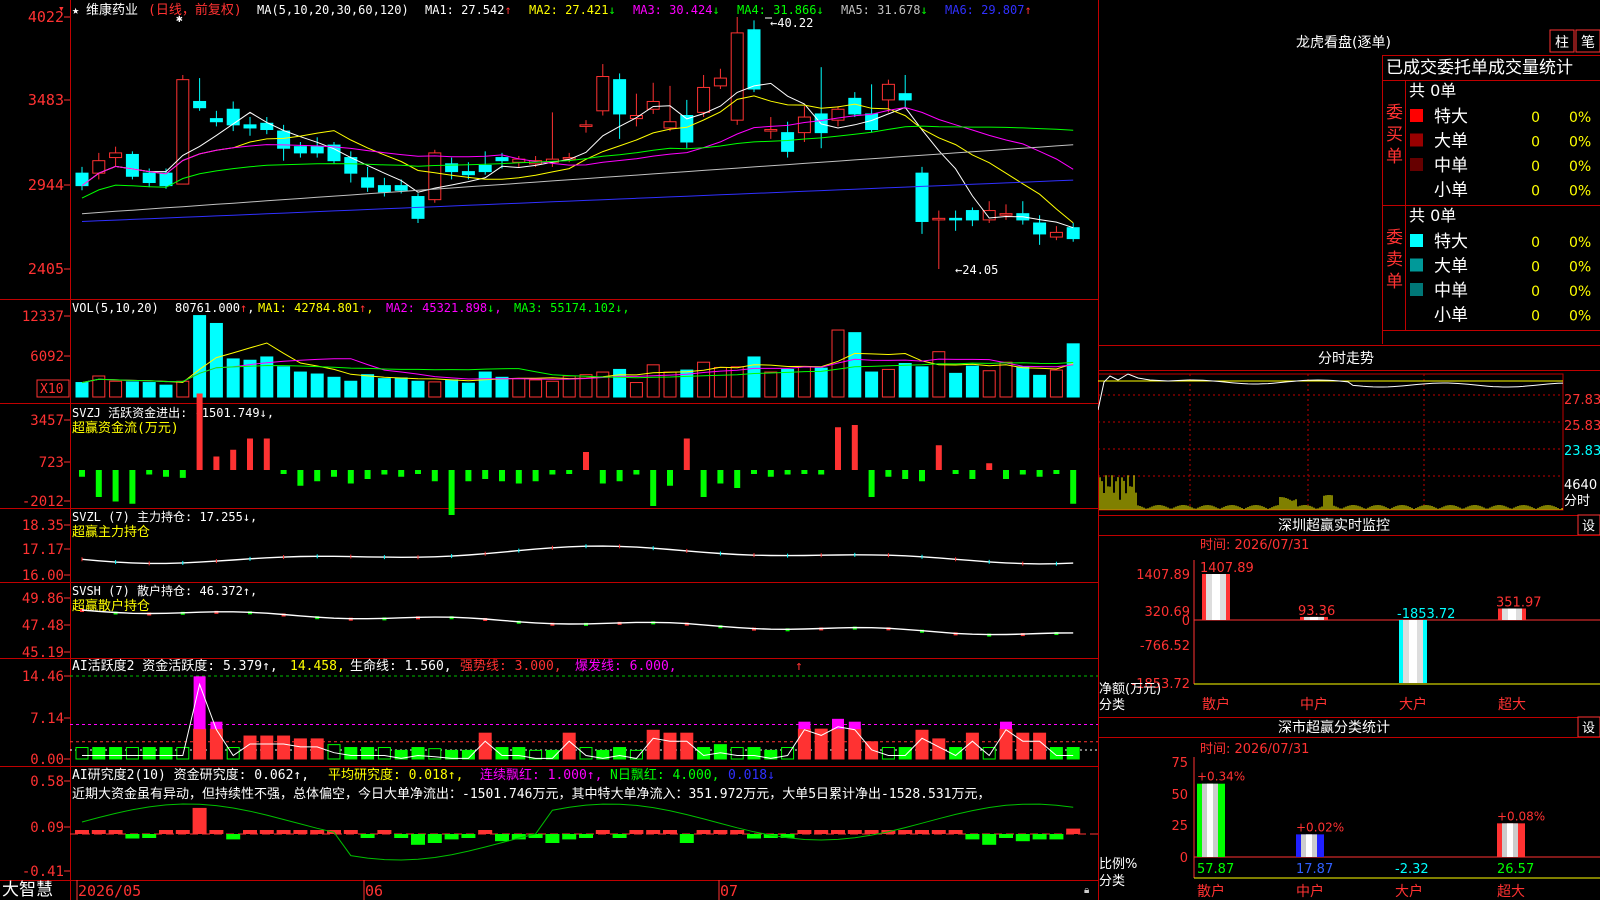 Image resolution: width=1600 pixels, height=900 pixels. I want to click on period-label: (日线，前复权), so click(195, 10).